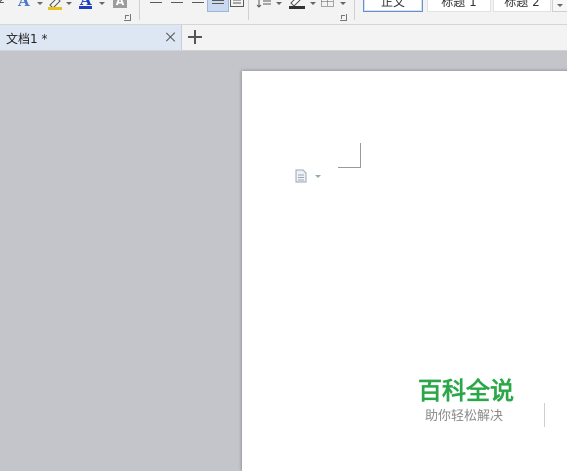 The image size is (567, 471). What do you see at coordinates (393, 6) in the screenshot?
I see `style-normal: 正文` at bounding box center [393, 6].